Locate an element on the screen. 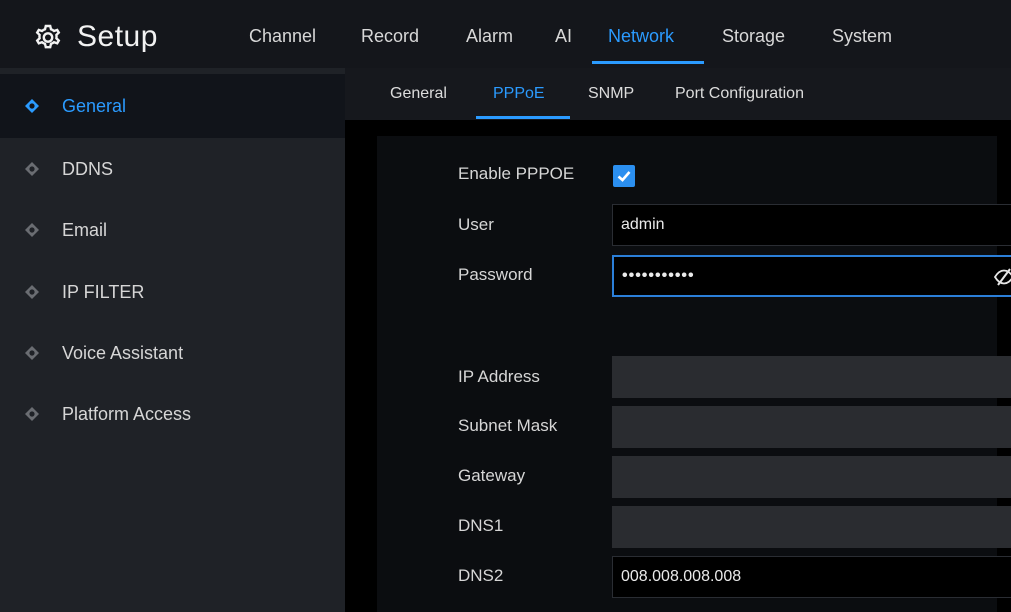  ip-address-input is located at coordinates (811, 377).